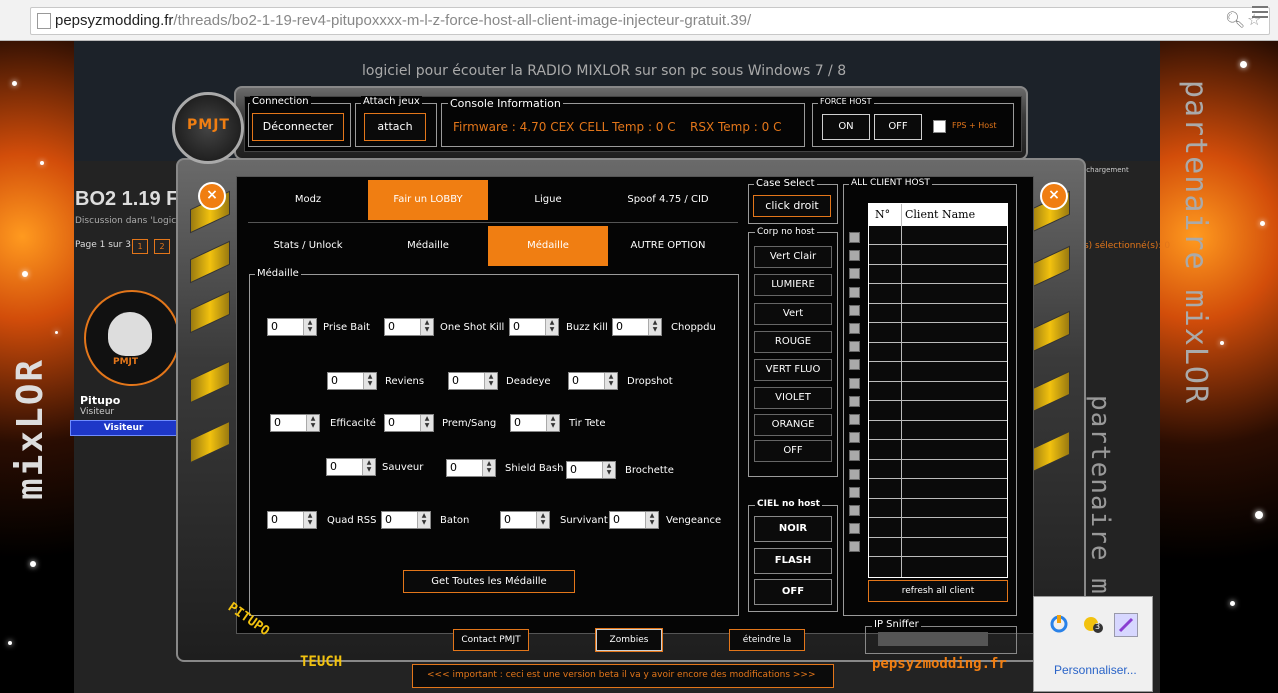 This screenshot has width=1278, height=693. Describe the element at coordinates (308, 246) in the screenshot. I see `tab-stats-unlock: Stats / Unlock` at that location.